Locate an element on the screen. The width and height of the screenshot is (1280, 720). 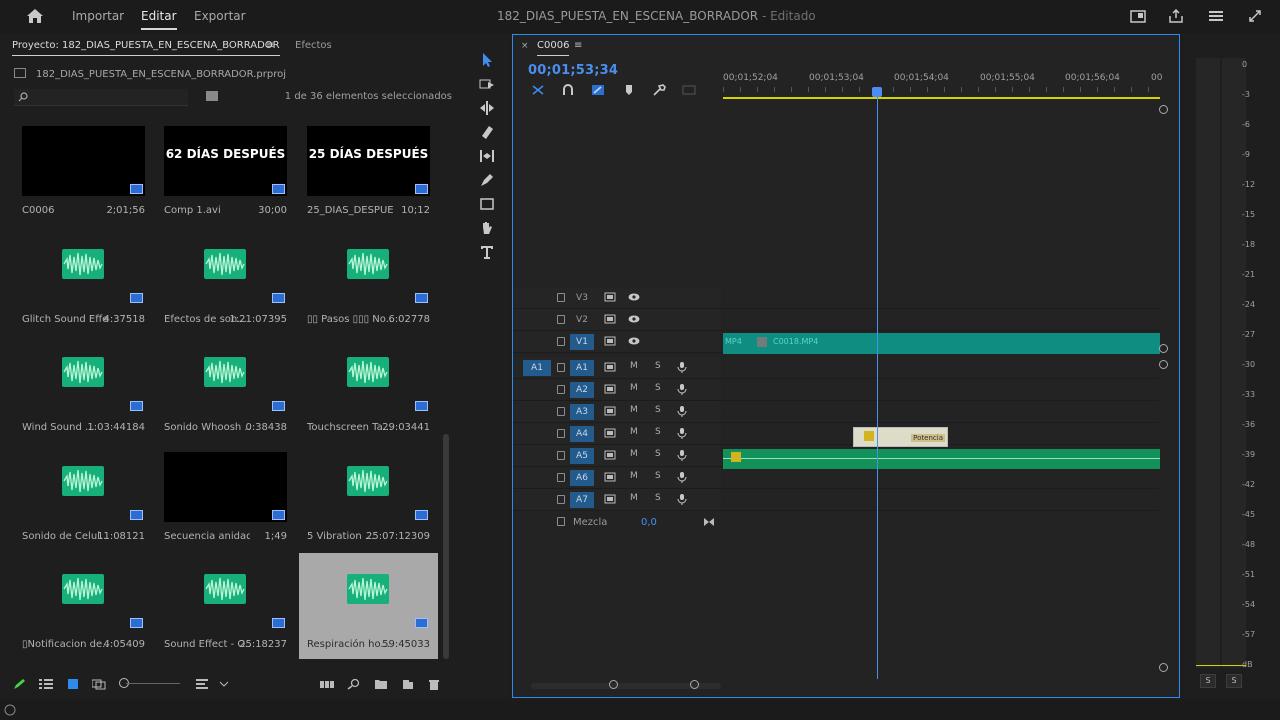
audio-clip-a4: Potencia is located at coordinates (900, 437).